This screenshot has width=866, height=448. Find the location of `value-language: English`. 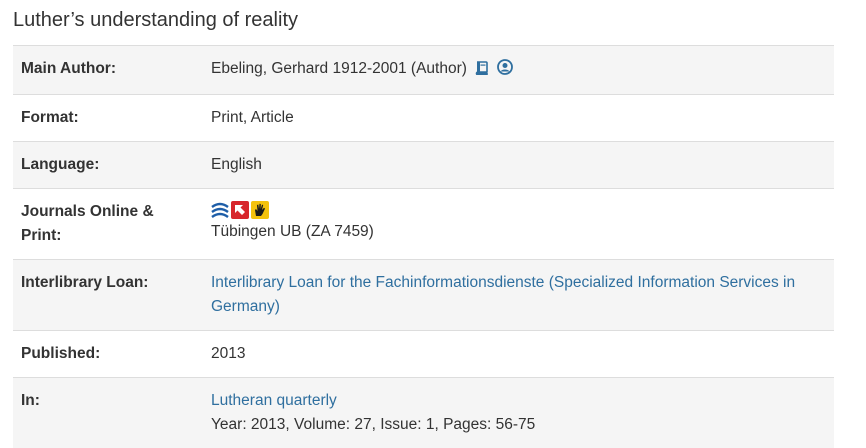

value-language: English is located at coordinates (522, 165).